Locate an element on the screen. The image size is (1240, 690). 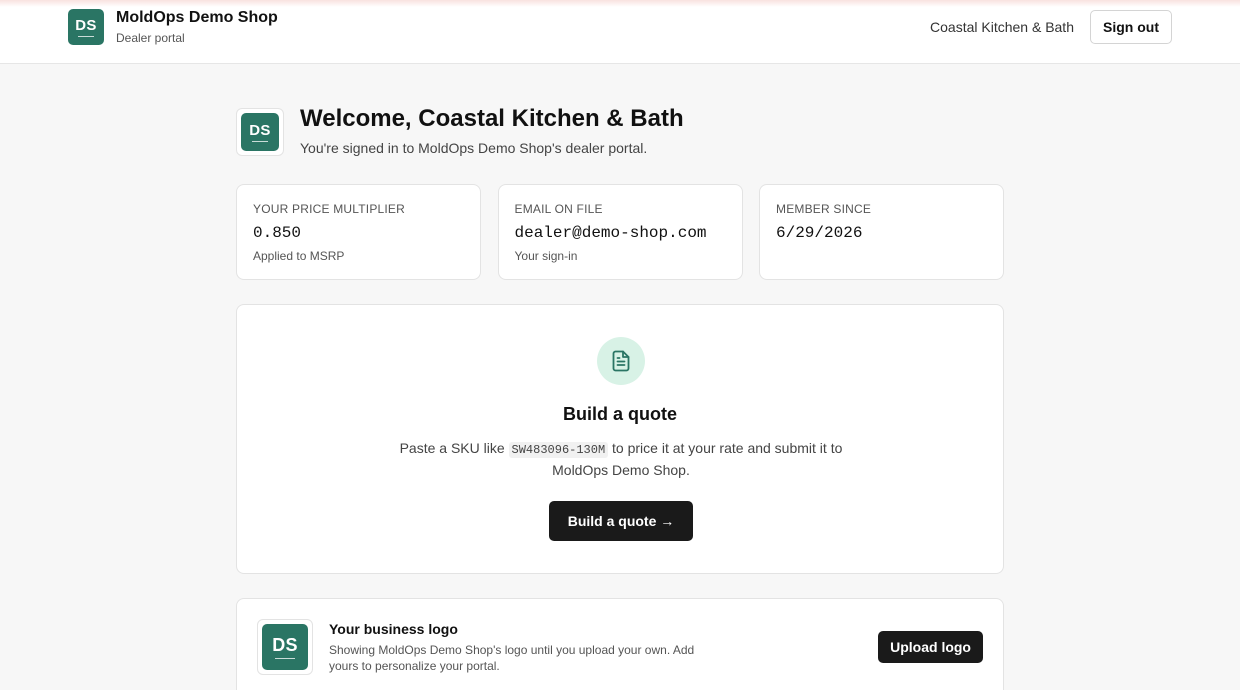
stat-value: 0.850 is located at coordinates (277, 233).